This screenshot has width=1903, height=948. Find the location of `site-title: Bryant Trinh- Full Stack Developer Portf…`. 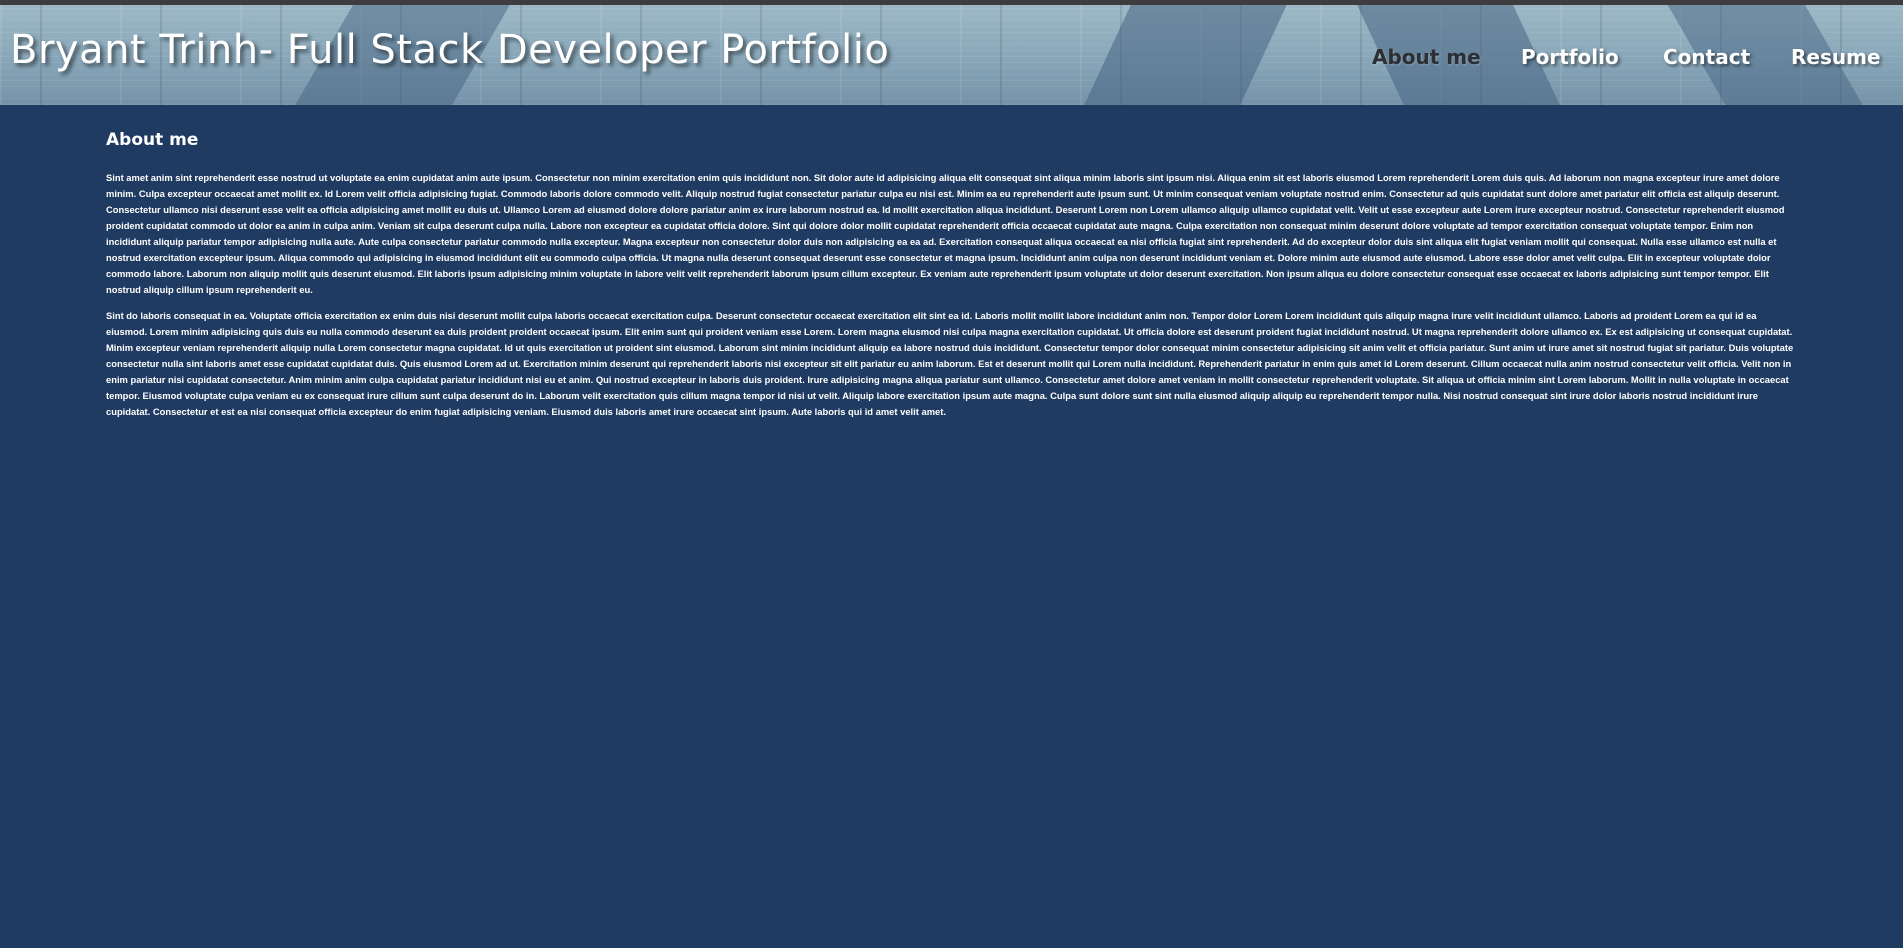

site-title: Bryant Trinh- Full Stack Developer Portf… is located at coordinates (450, 50).